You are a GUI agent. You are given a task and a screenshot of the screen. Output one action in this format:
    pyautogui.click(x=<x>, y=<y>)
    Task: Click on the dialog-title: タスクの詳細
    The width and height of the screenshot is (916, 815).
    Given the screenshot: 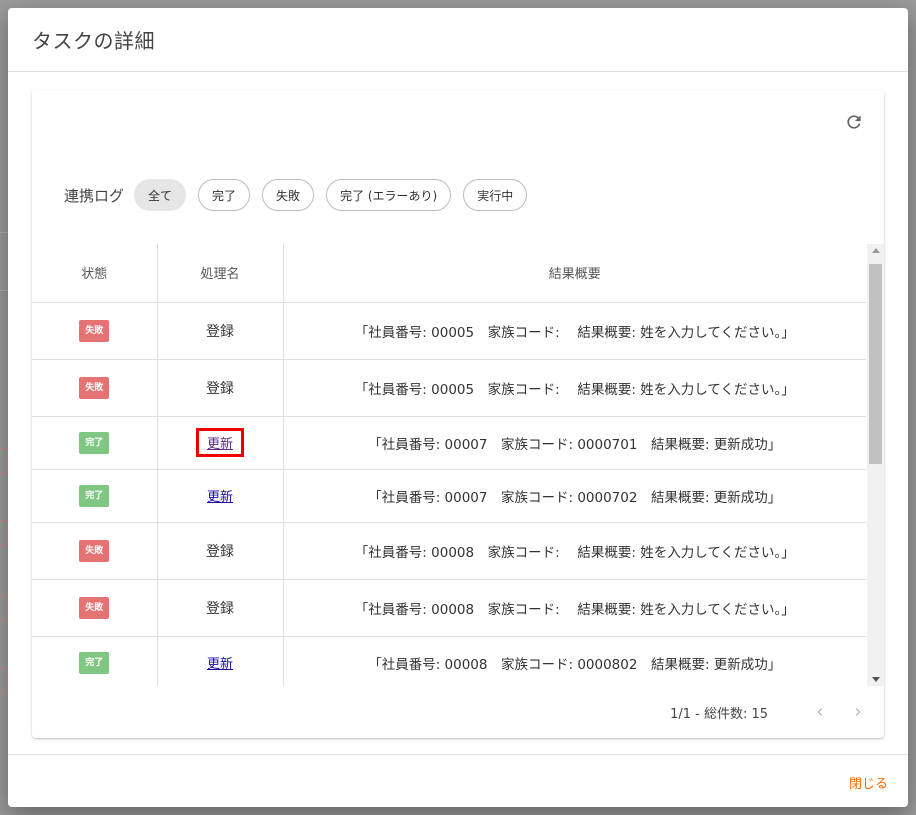 What is the action you would take?
    pyautogui.click(x=93, y=41)
    